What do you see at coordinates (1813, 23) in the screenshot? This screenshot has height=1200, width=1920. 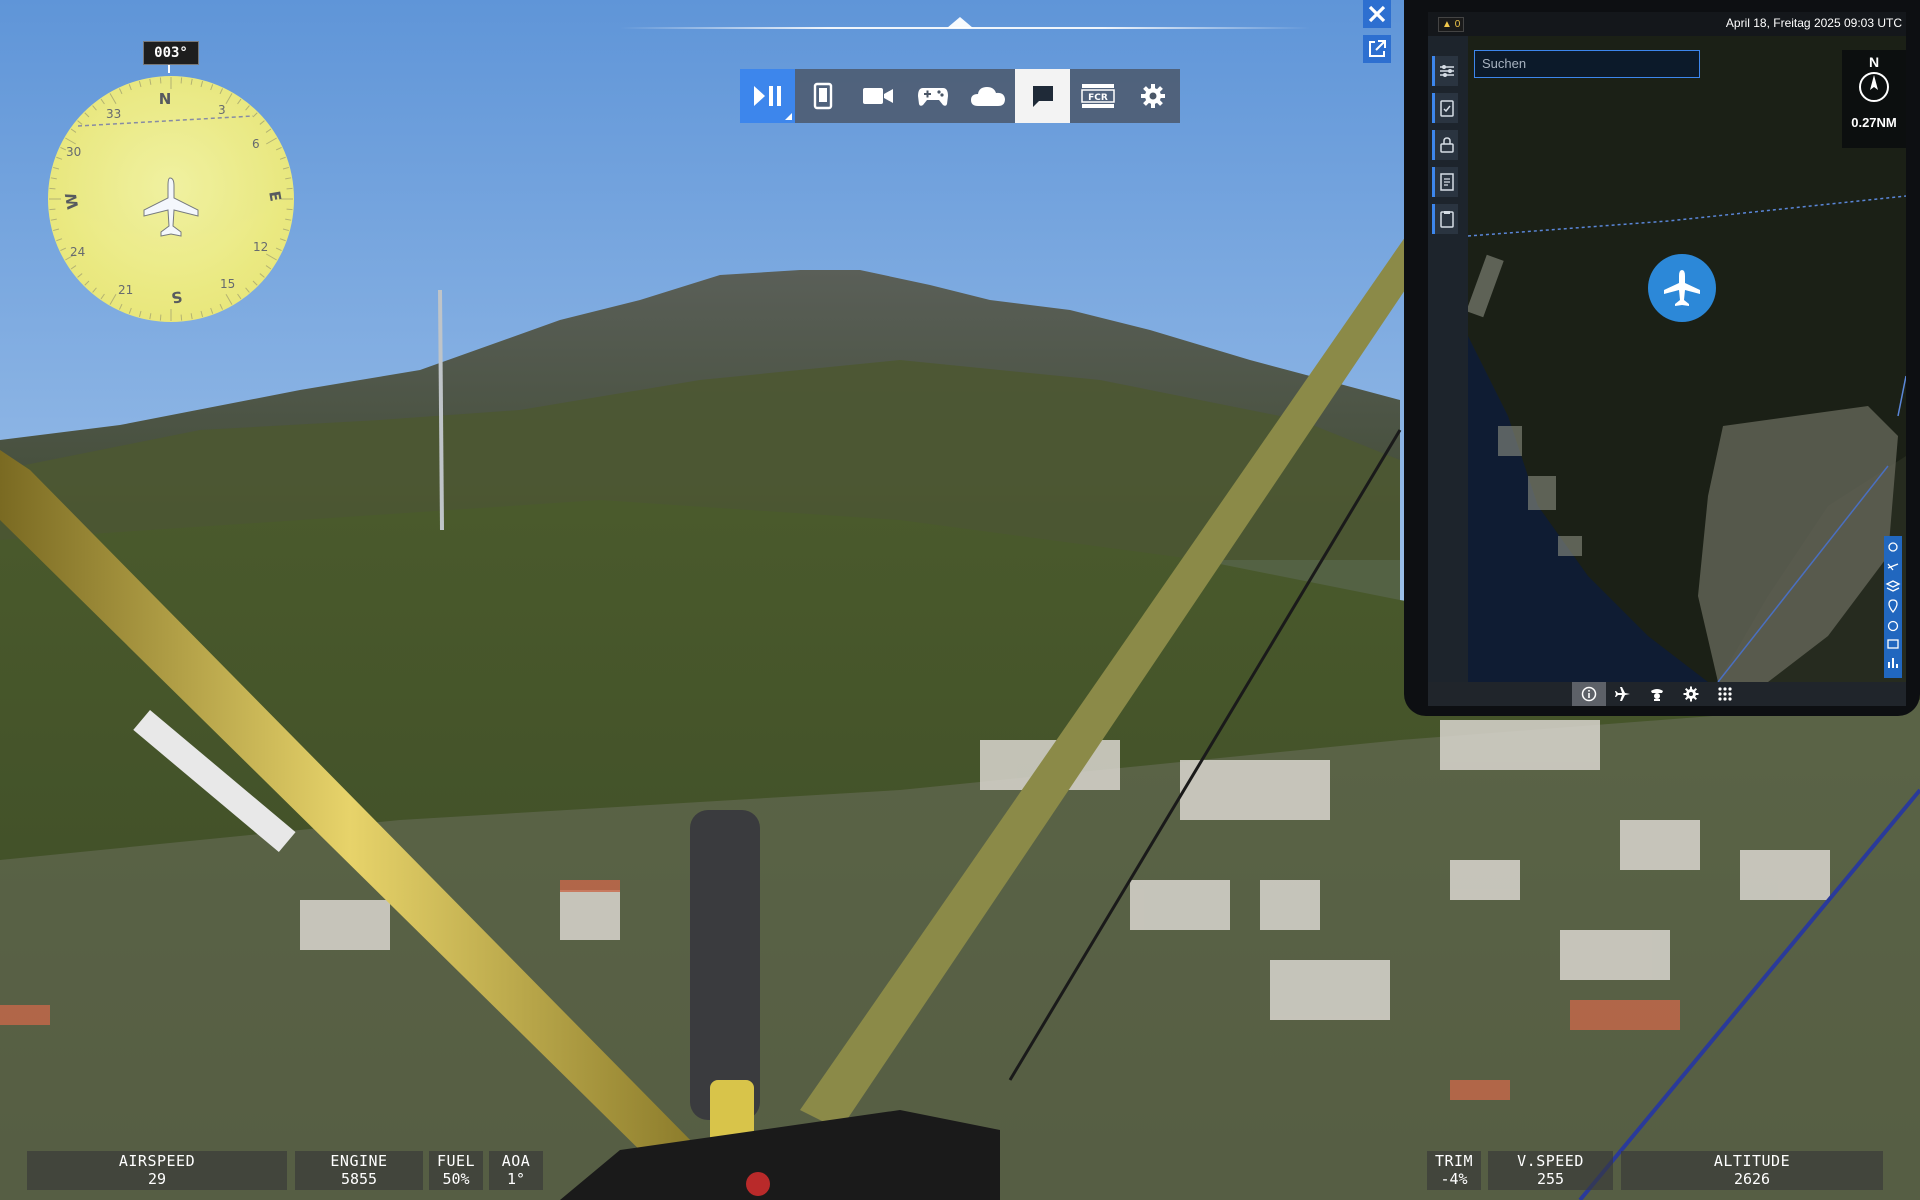 I see `efb-datetime: April 18, Freitag 2025 09:03 UTC` at bounding box center [1813, 23].